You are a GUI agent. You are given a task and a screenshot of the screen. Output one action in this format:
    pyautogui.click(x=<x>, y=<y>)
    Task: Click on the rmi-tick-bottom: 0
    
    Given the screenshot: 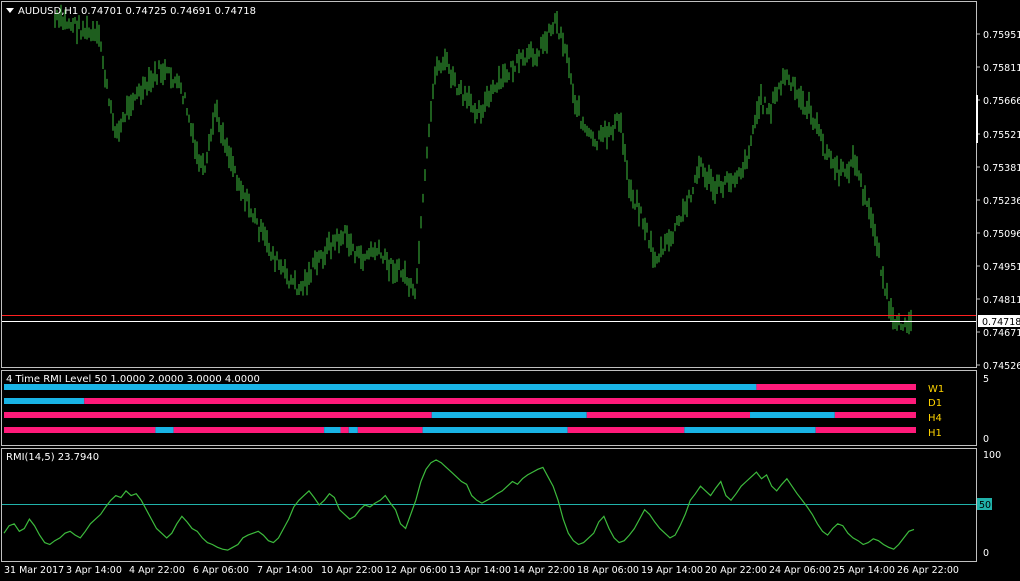 What is the action you would take?
    pyautogui.click(x=986, y=553)
    